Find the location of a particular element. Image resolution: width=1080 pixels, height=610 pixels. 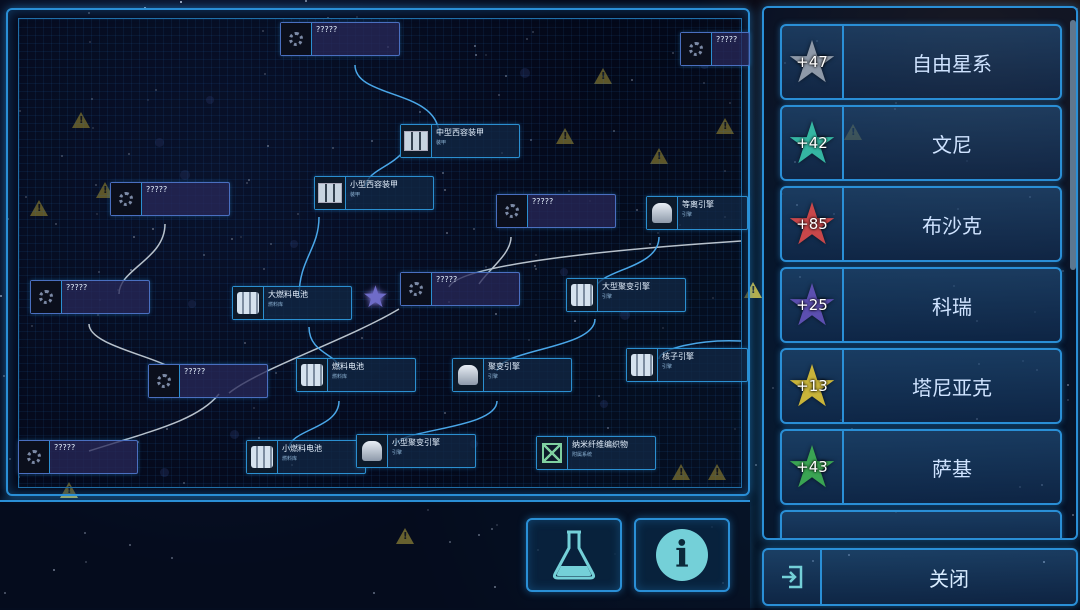

exit-icon is located at coordinates (793, 577).